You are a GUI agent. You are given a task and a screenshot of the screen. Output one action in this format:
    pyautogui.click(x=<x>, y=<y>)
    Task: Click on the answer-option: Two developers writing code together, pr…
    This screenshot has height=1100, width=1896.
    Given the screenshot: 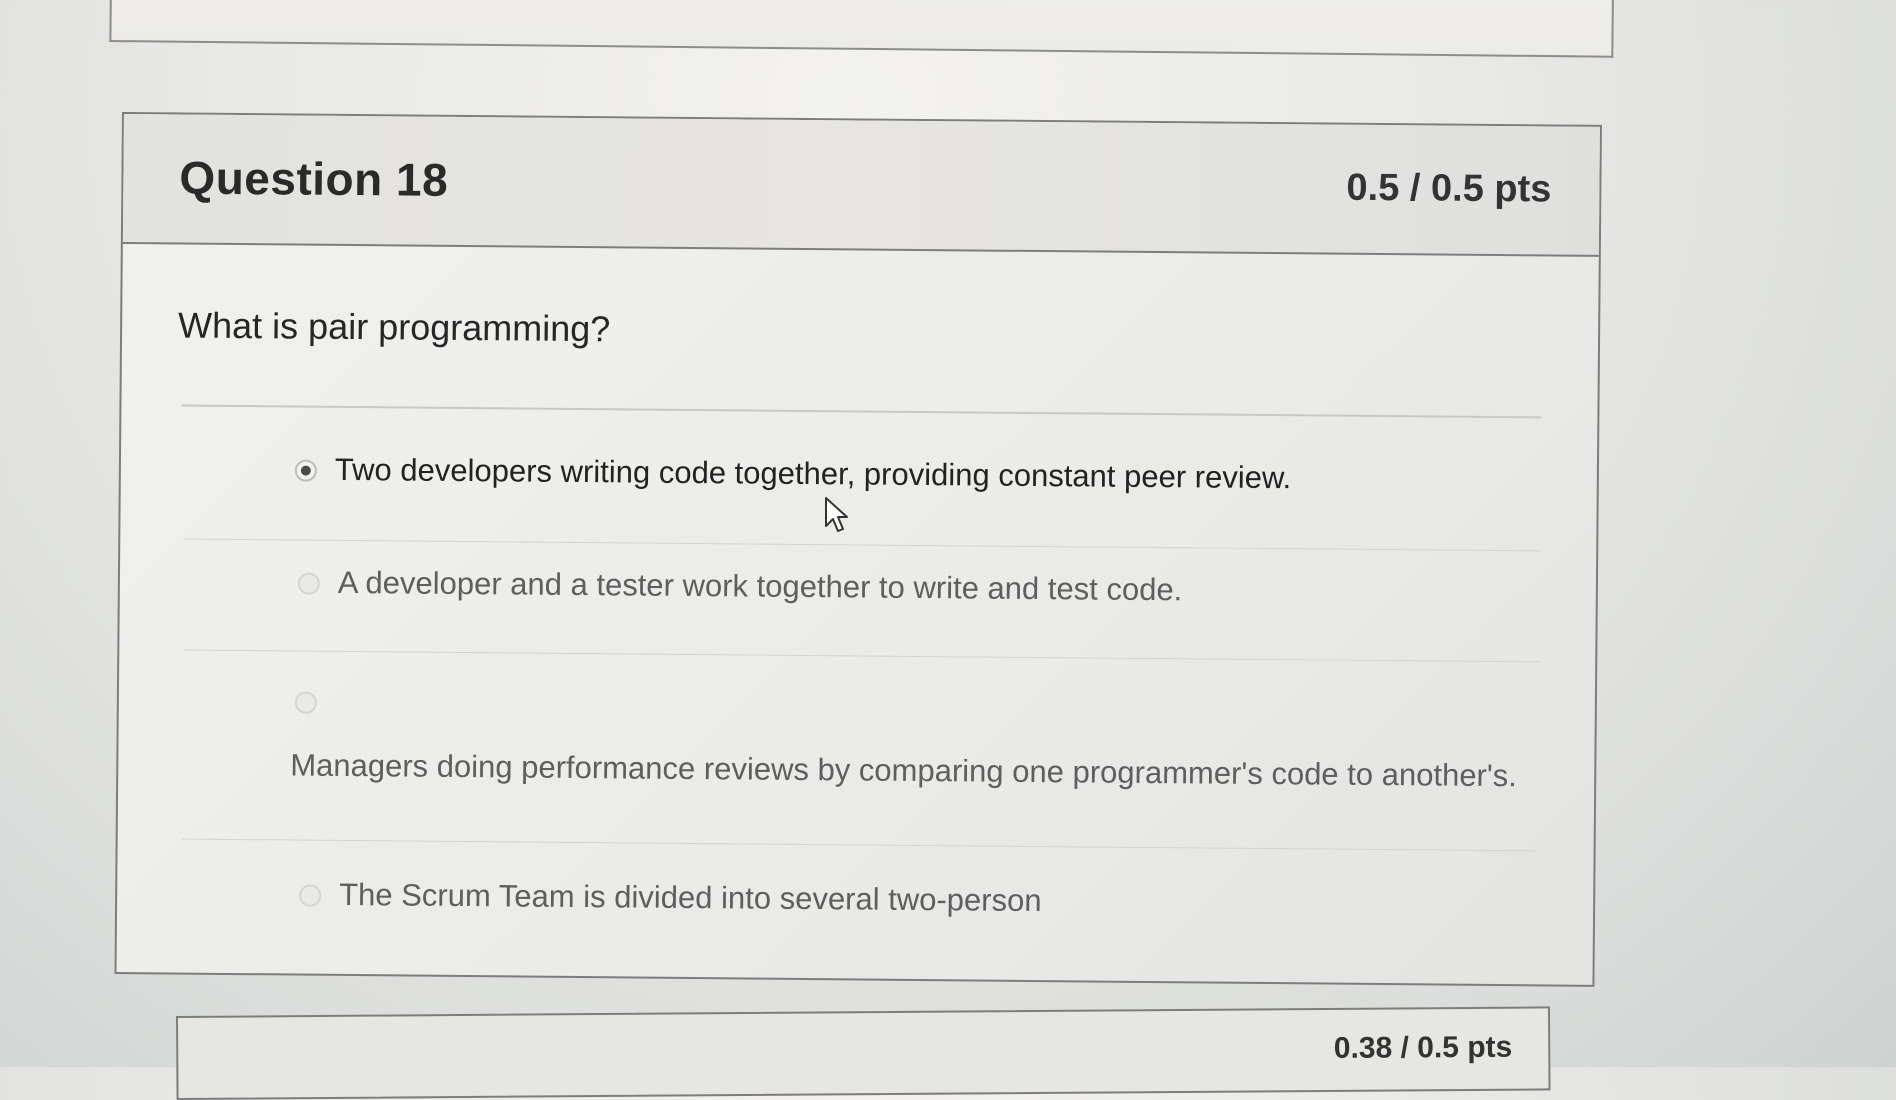 What is the action you would take?
    pyautogui.click(x=863, y=490)
    